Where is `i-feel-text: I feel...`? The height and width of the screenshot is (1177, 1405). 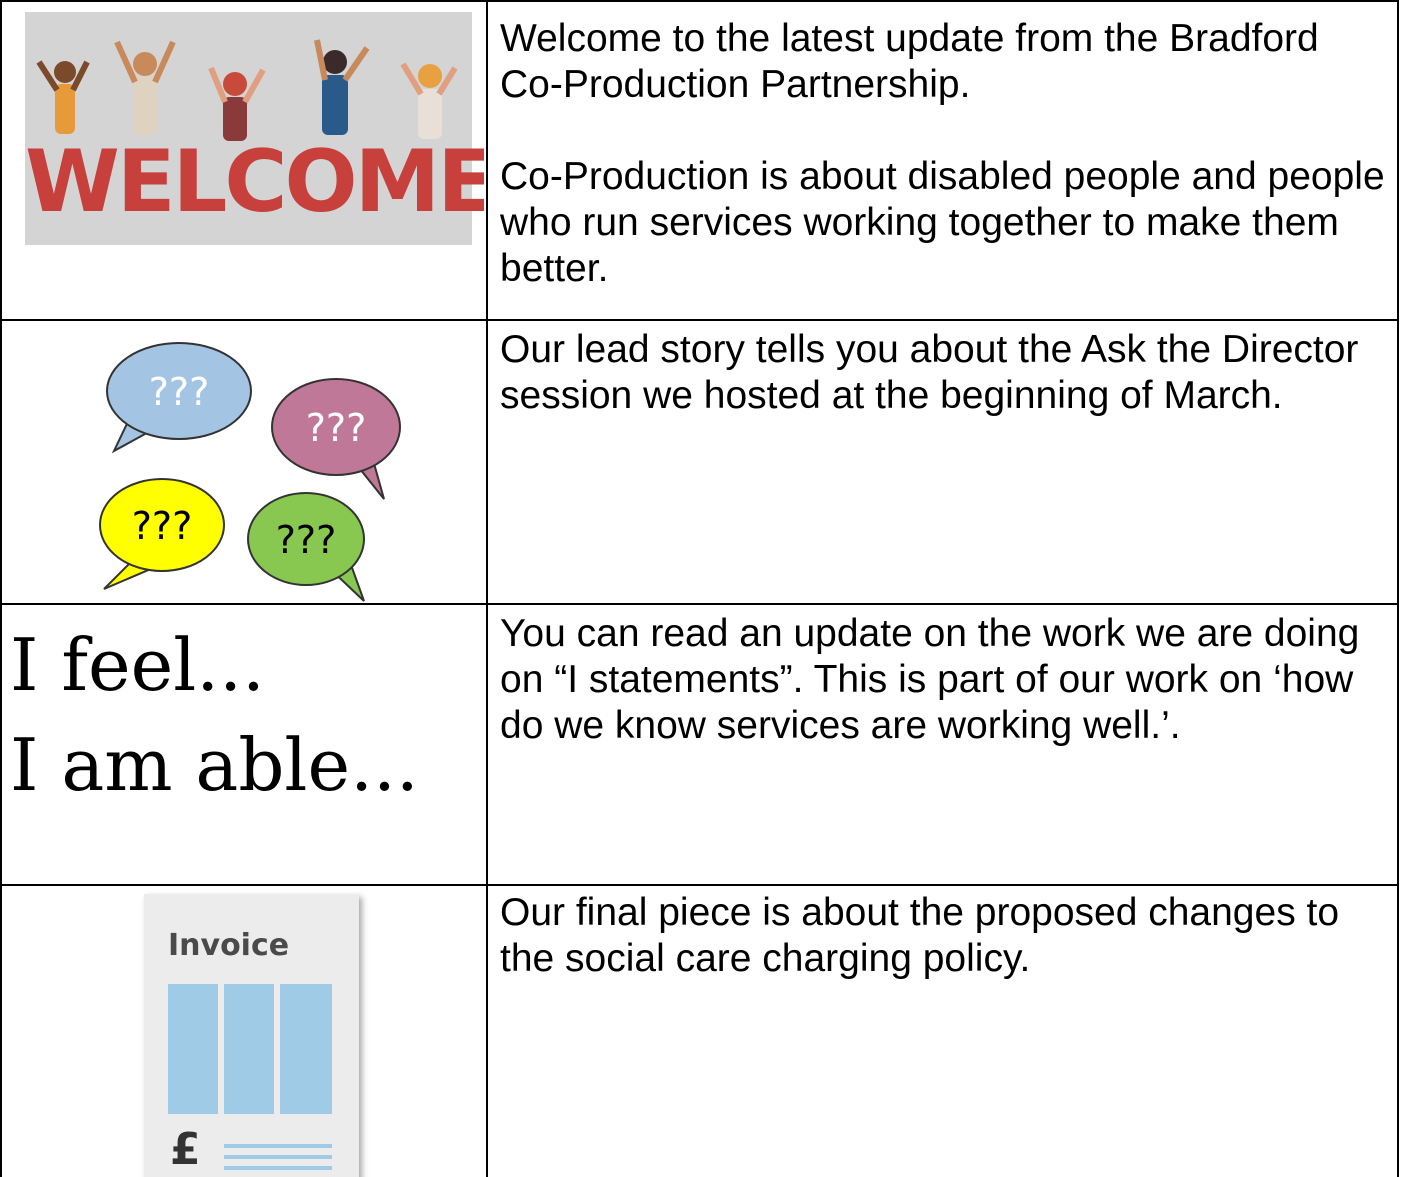
i-feel-text: I feel... is located at coordinates (137, 665).